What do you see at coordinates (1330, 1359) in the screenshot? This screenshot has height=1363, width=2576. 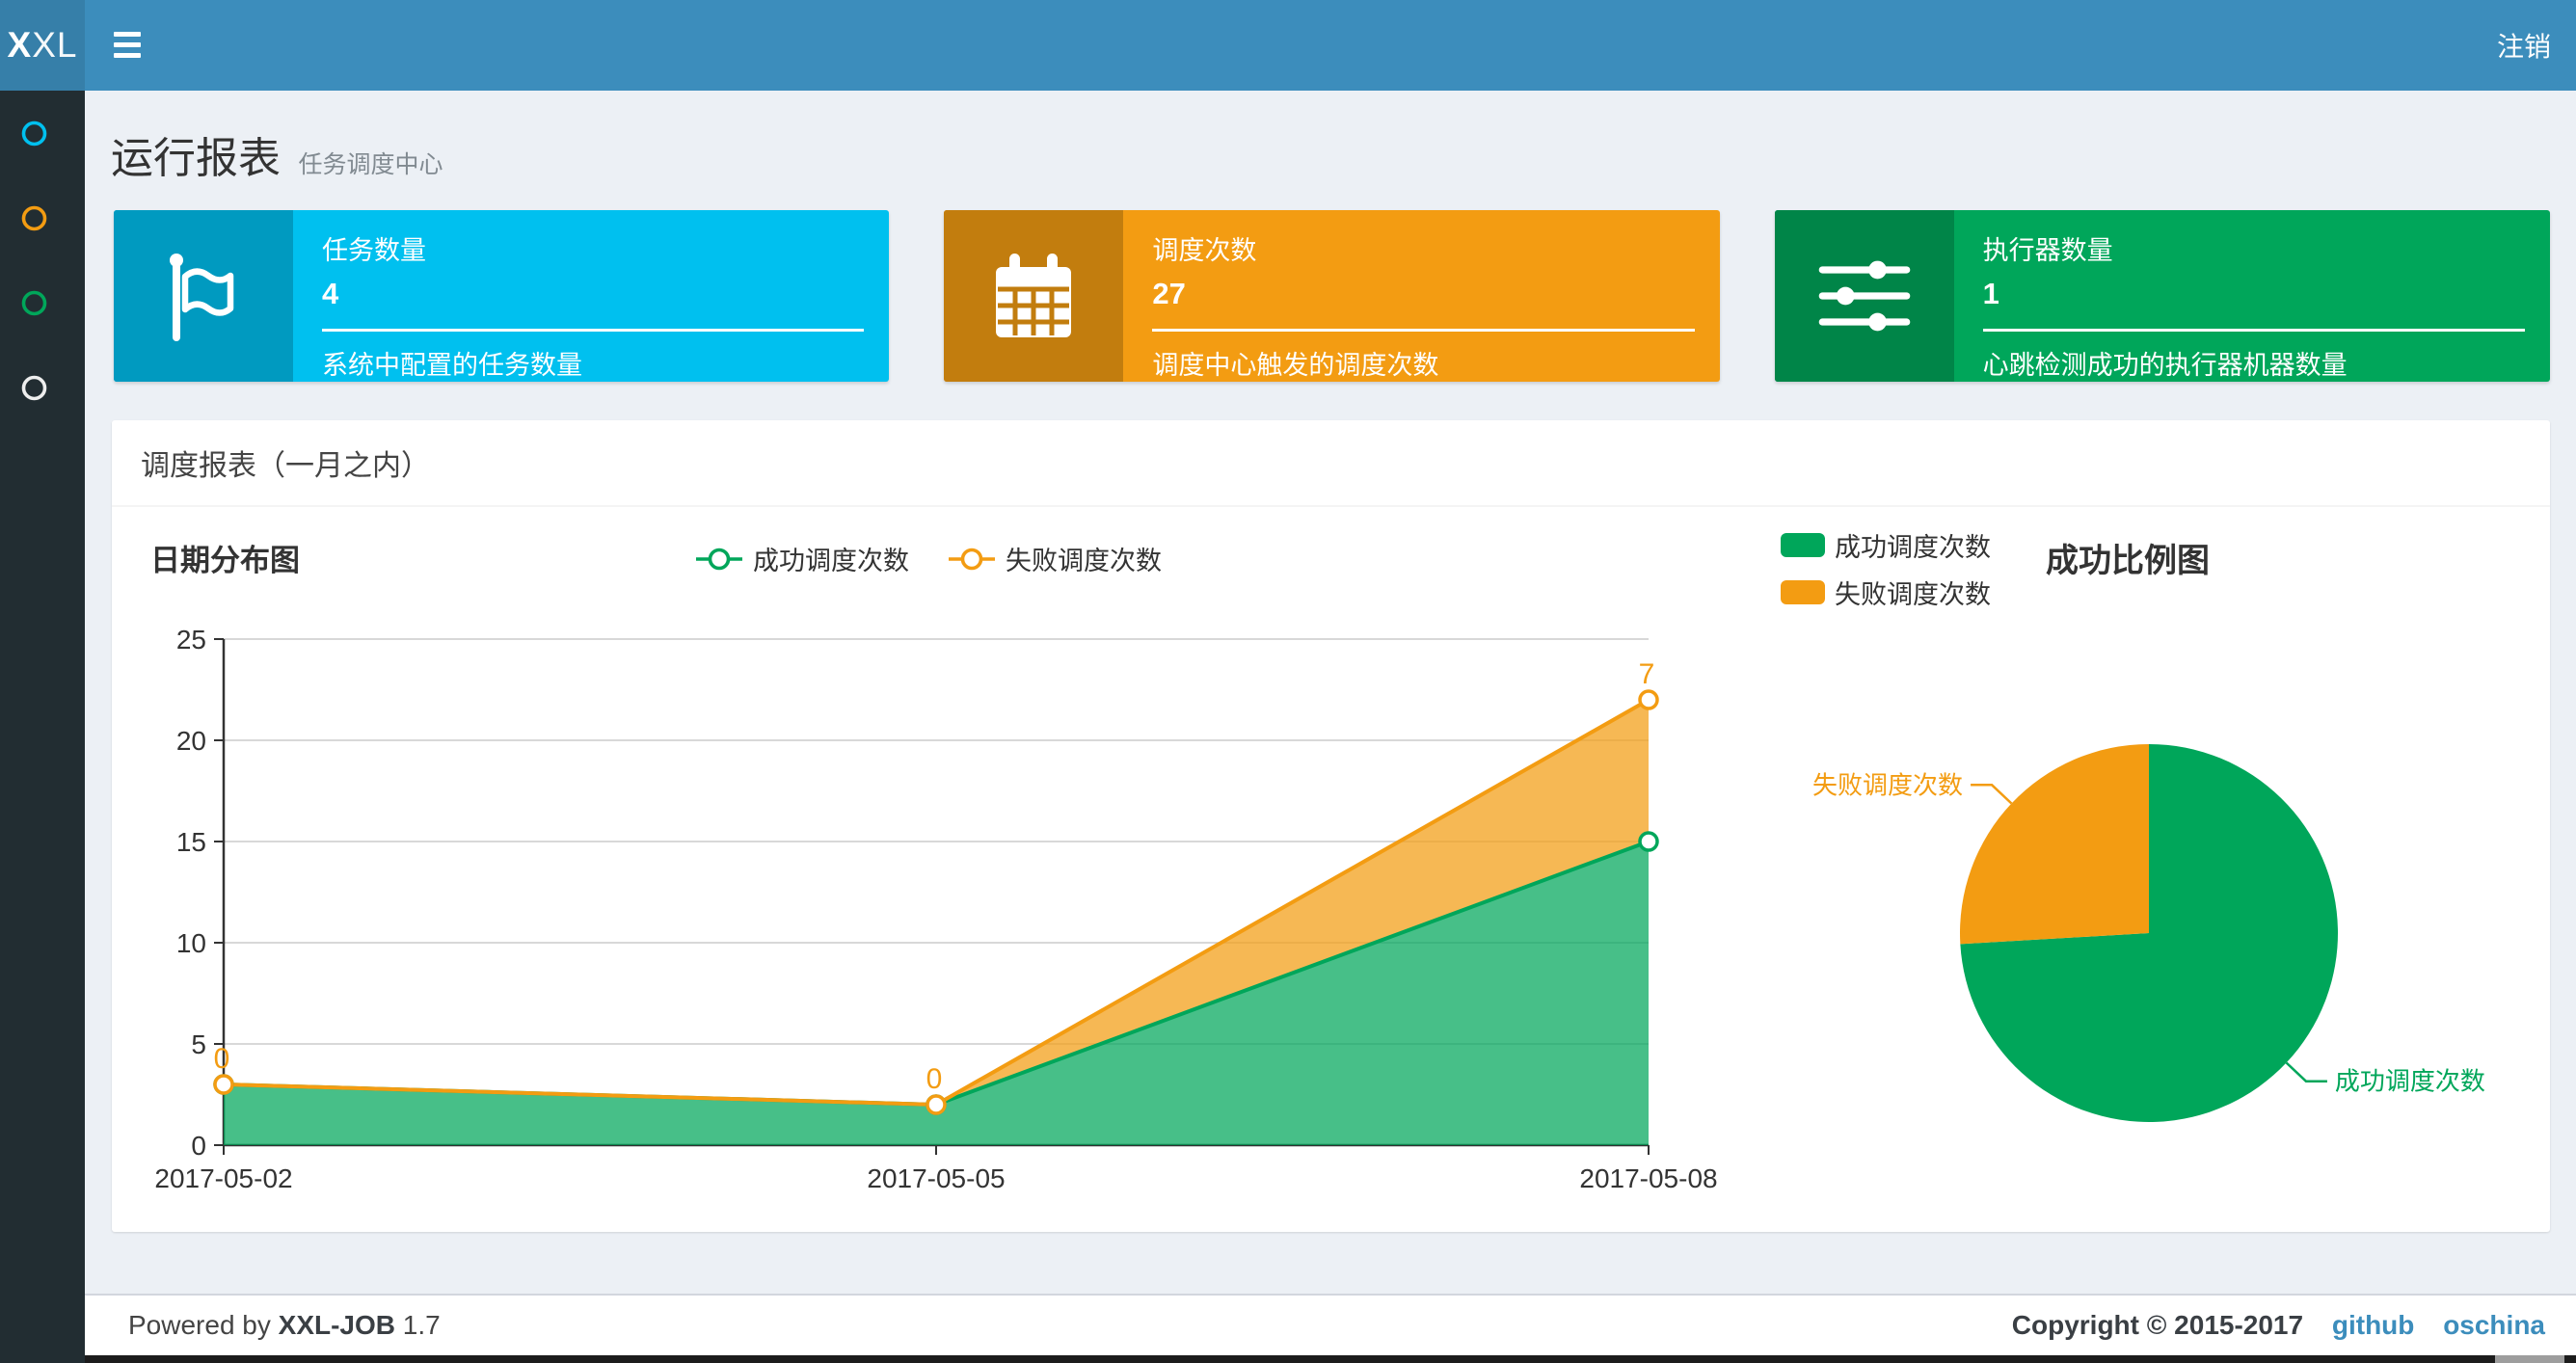 I see `horizontal-scrollbar` at bounding box center [1330, 1359].